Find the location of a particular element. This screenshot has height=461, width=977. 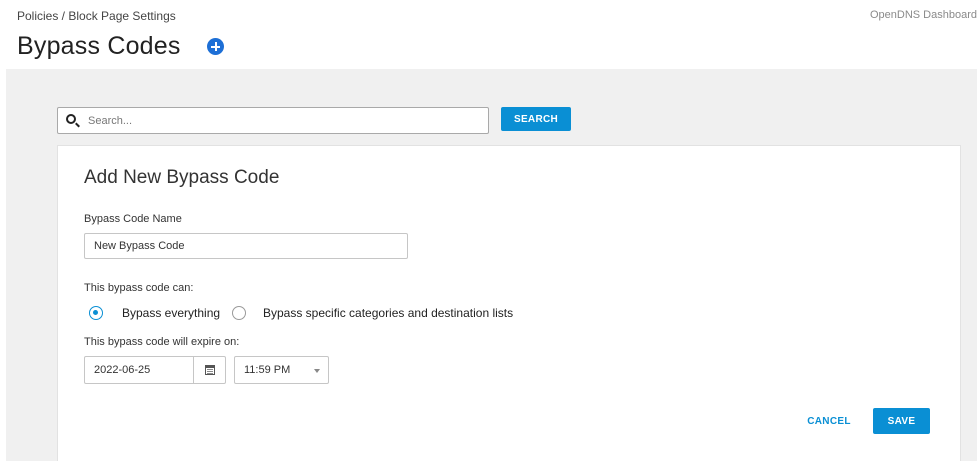

search-input is located at coordinates (283, 121).